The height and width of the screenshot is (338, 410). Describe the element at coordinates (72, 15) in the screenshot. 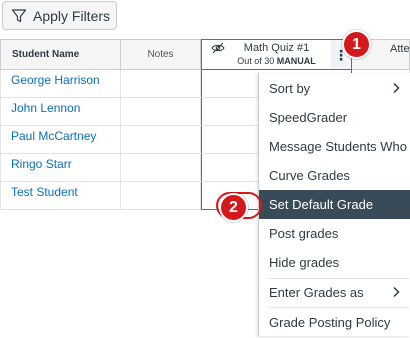

I see `apply-filters-label: Apply Filters` at that location.